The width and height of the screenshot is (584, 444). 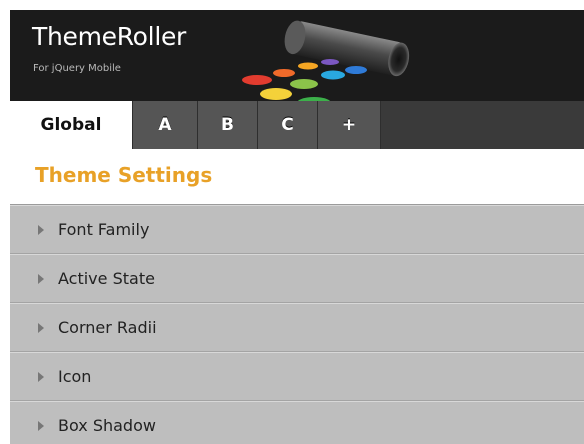 I want to click on accordion-item-box-shadow: Box Shadow, so click(x=297, y=422).